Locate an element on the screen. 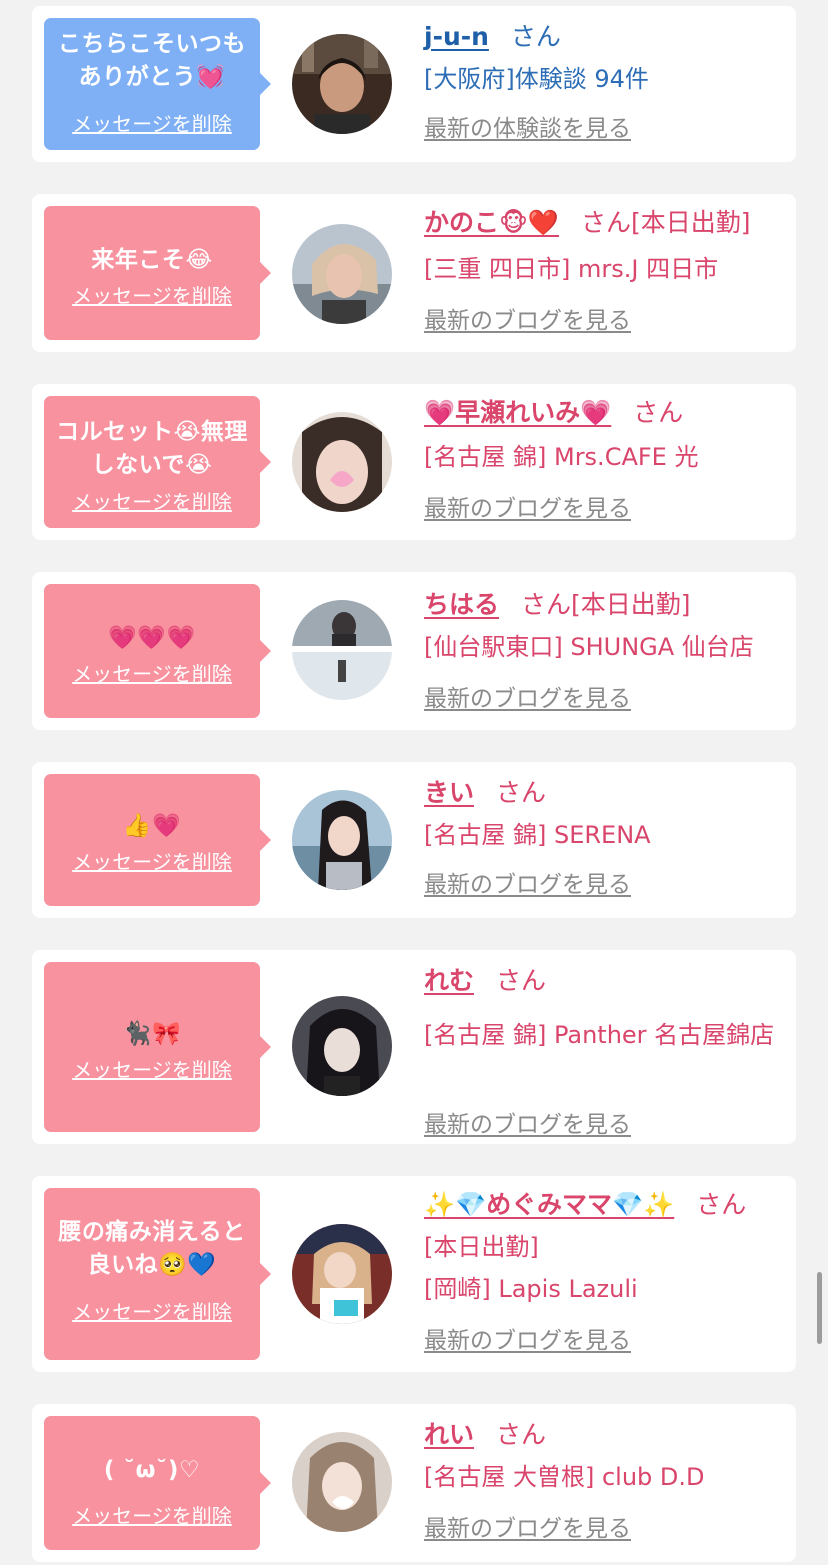 This screenshot has height=1565, width=828. shop-info: [名古屋 錦] Panther 名古屋錦店 is located at coordinates (599, 1035).